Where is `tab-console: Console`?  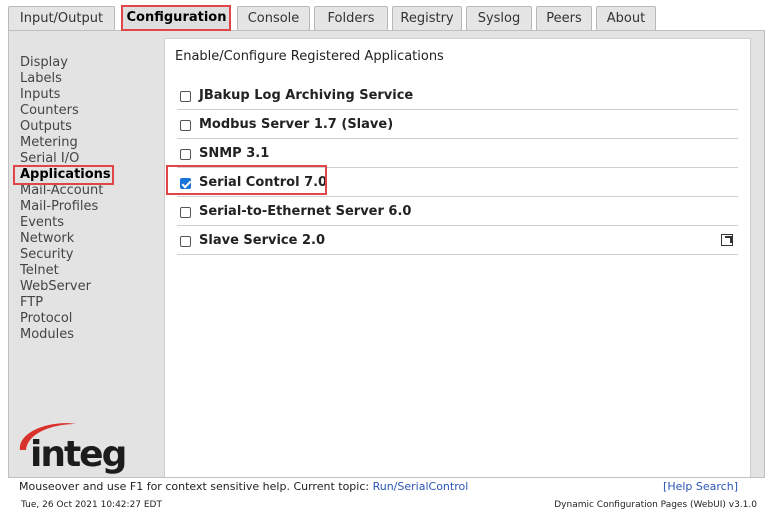
tab-console: Console is located at coordinates (273, 18).